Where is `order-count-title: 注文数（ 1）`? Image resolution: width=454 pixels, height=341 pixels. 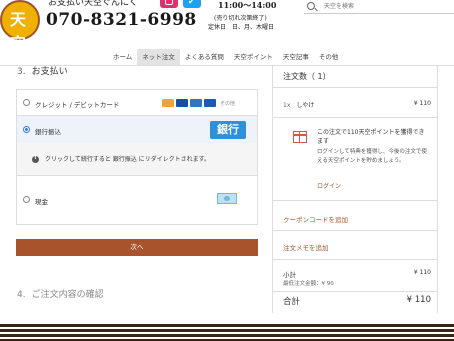 order-count-title: 注文数（ 1） is located at coordinates (307, 76).